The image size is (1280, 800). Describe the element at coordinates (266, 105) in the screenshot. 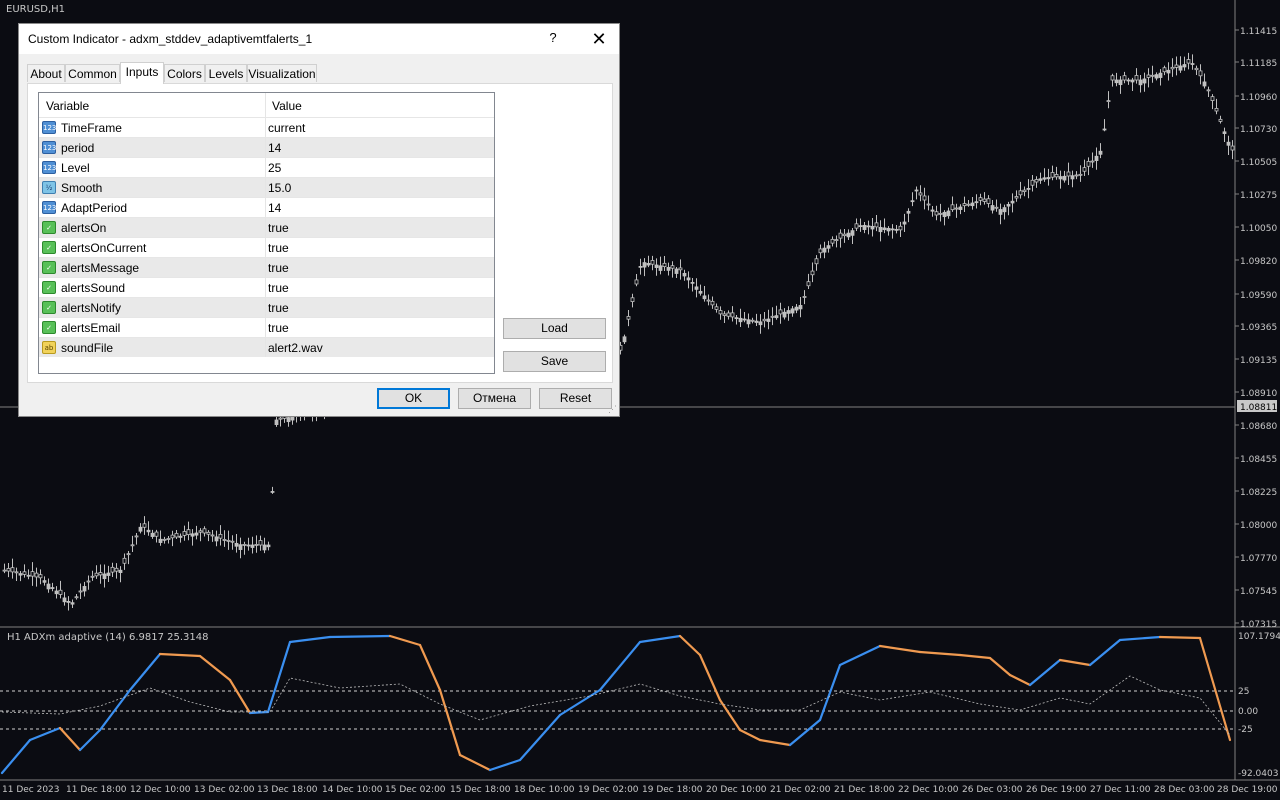

I see `grid-header: Variable Value` at that location.